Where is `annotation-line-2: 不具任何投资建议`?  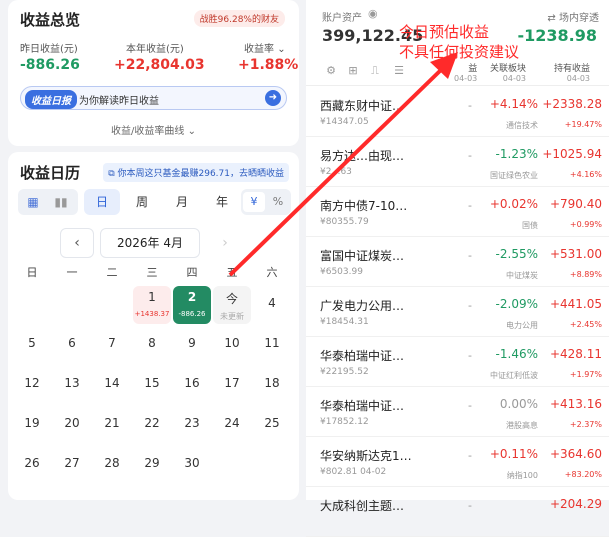
annotation-line-2: 不具任何投资建议 is located at coordinates (459, 52).